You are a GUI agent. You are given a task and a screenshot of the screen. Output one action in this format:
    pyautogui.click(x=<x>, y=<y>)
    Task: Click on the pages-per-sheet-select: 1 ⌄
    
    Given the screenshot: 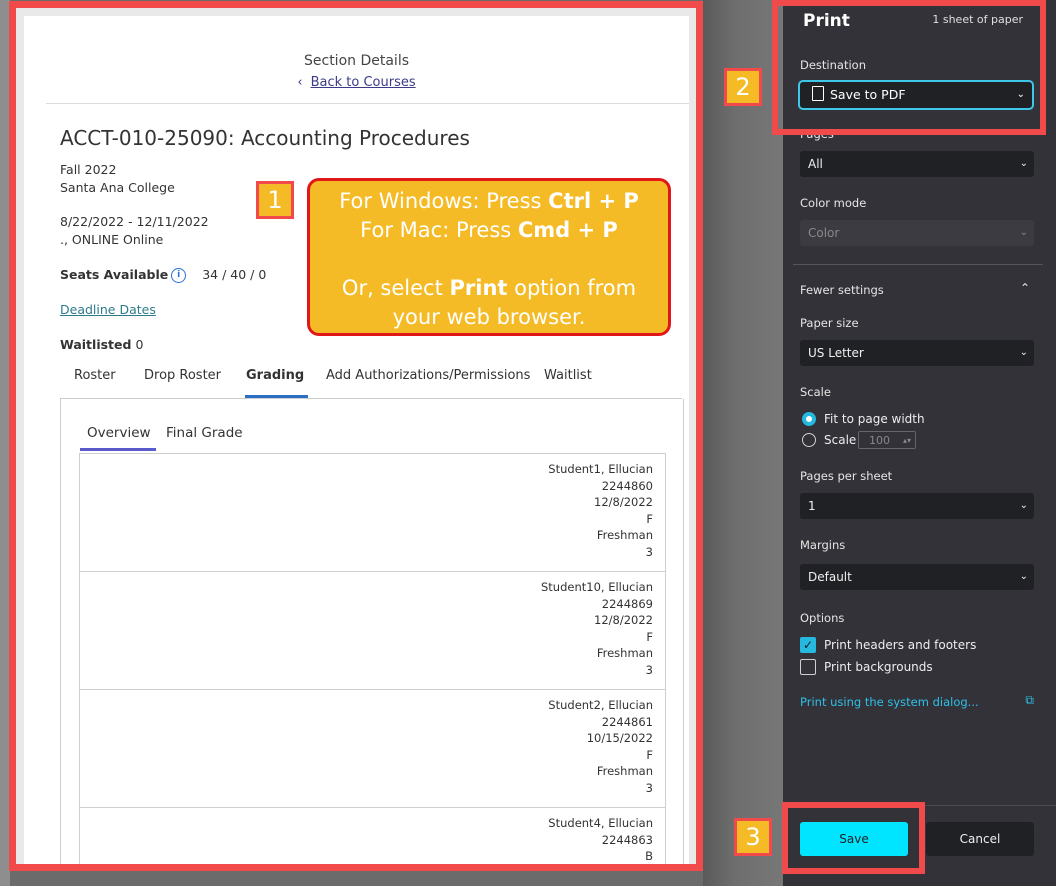 What is the action you would take?
    pyautogui.click(x=917, y=506)
    